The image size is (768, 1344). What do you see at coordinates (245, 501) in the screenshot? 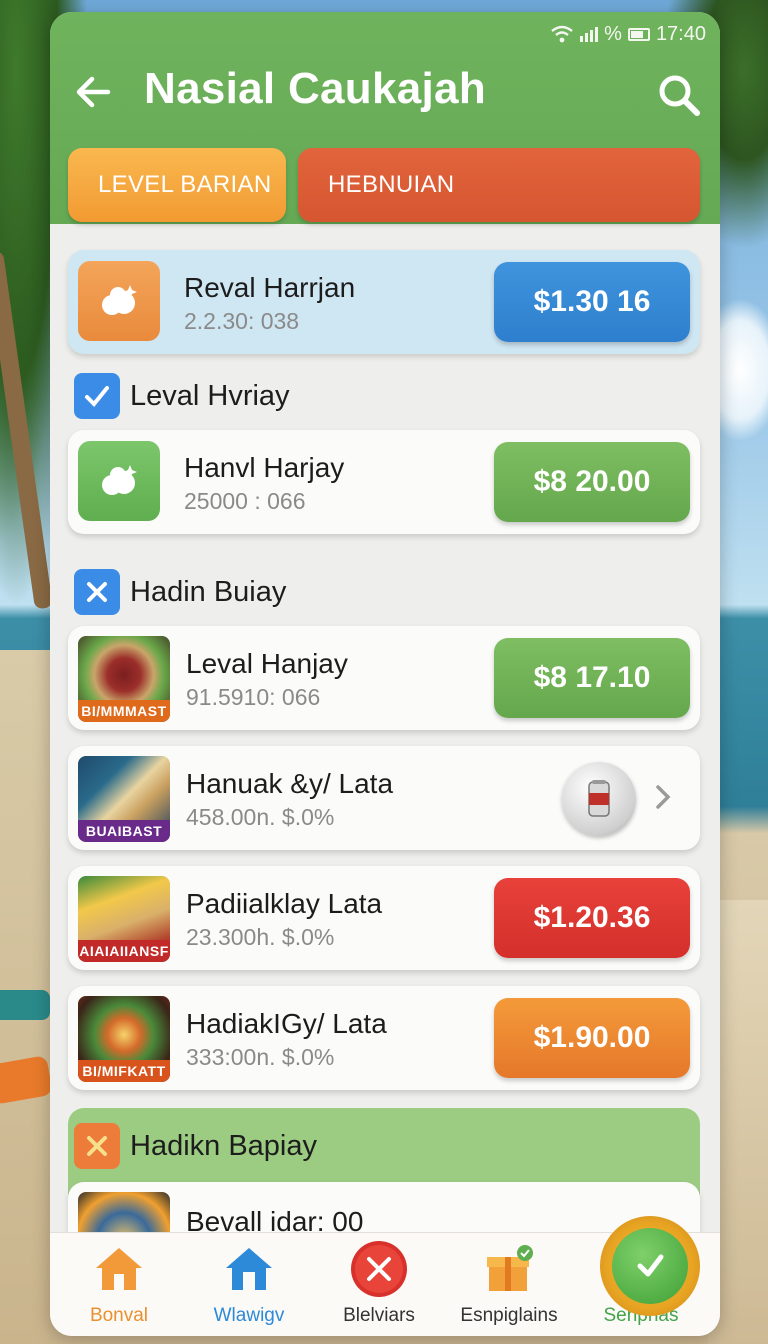
I see `item-subtitle: 25000 : 066` at bounding box center [245, 501].